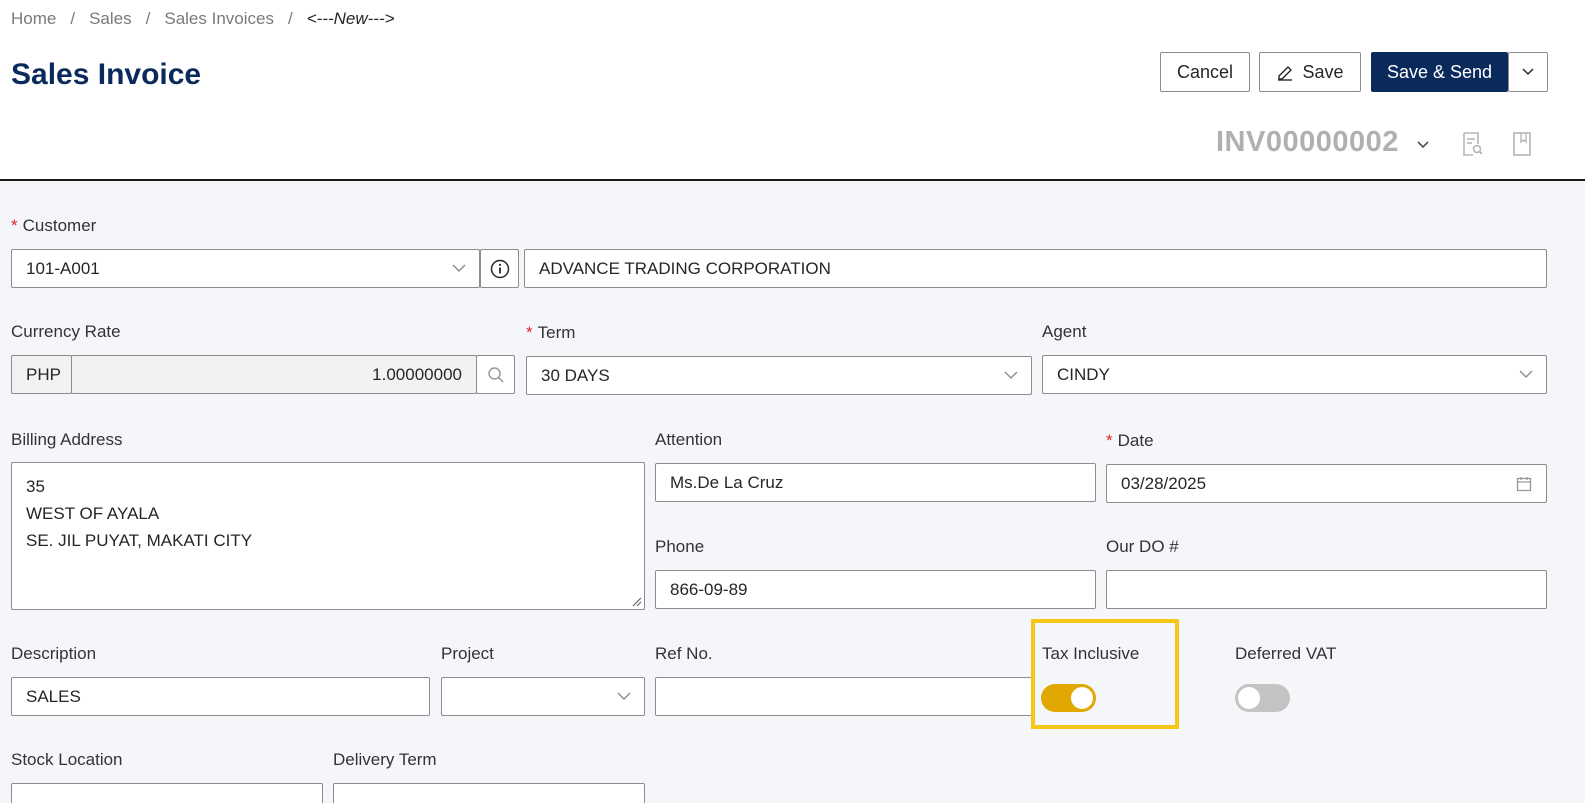 Image resolution: width=1585 pixels, height=803 pixels. I want to click on pencil-icon, so click(1285, 73).